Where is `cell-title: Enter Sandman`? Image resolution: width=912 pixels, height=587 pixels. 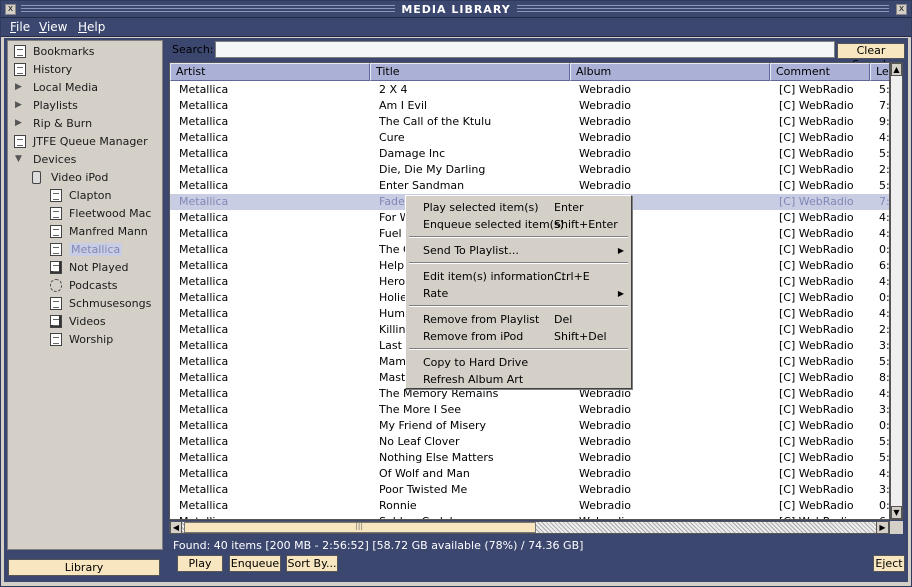
cell-title: Enter Sandman is located at coordinates (422, 185).